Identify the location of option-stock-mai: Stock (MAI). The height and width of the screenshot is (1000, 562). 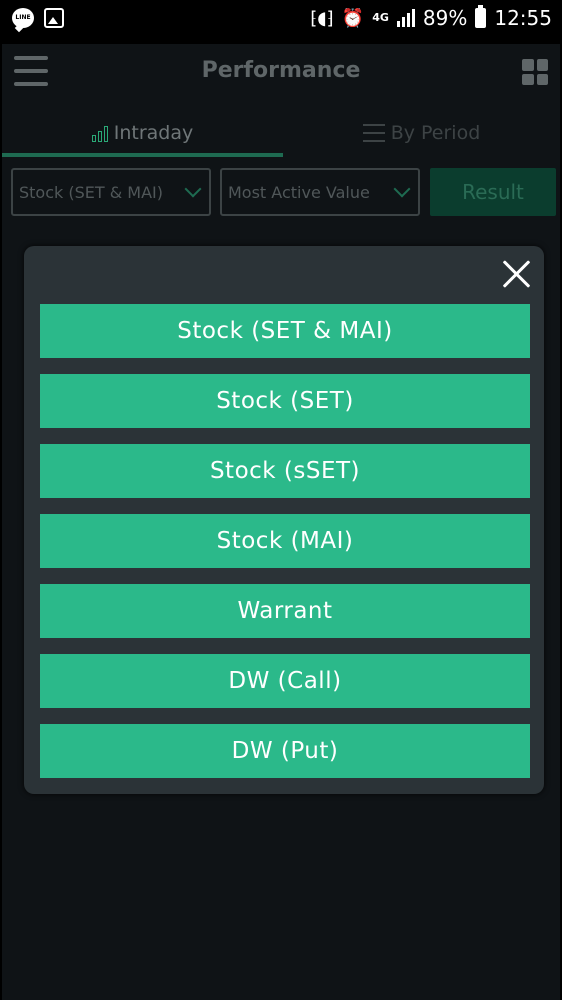
(285, 541).